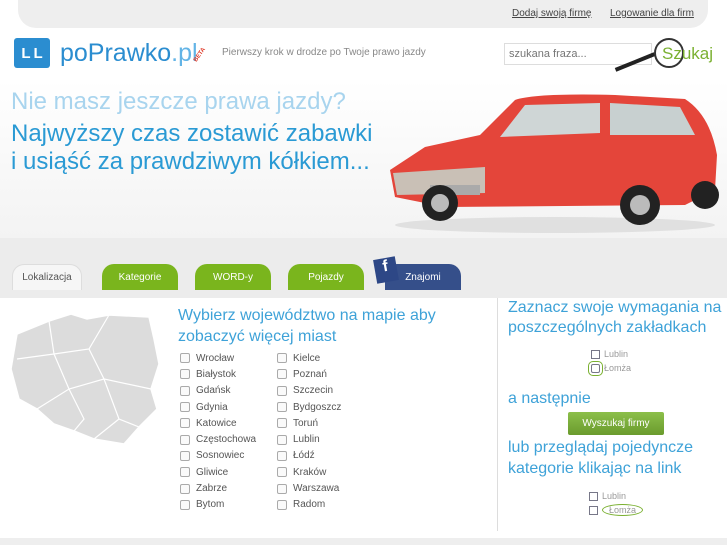 The image size is (727, 545). I want to click on city-label: Zabrze, so click(212, 489).